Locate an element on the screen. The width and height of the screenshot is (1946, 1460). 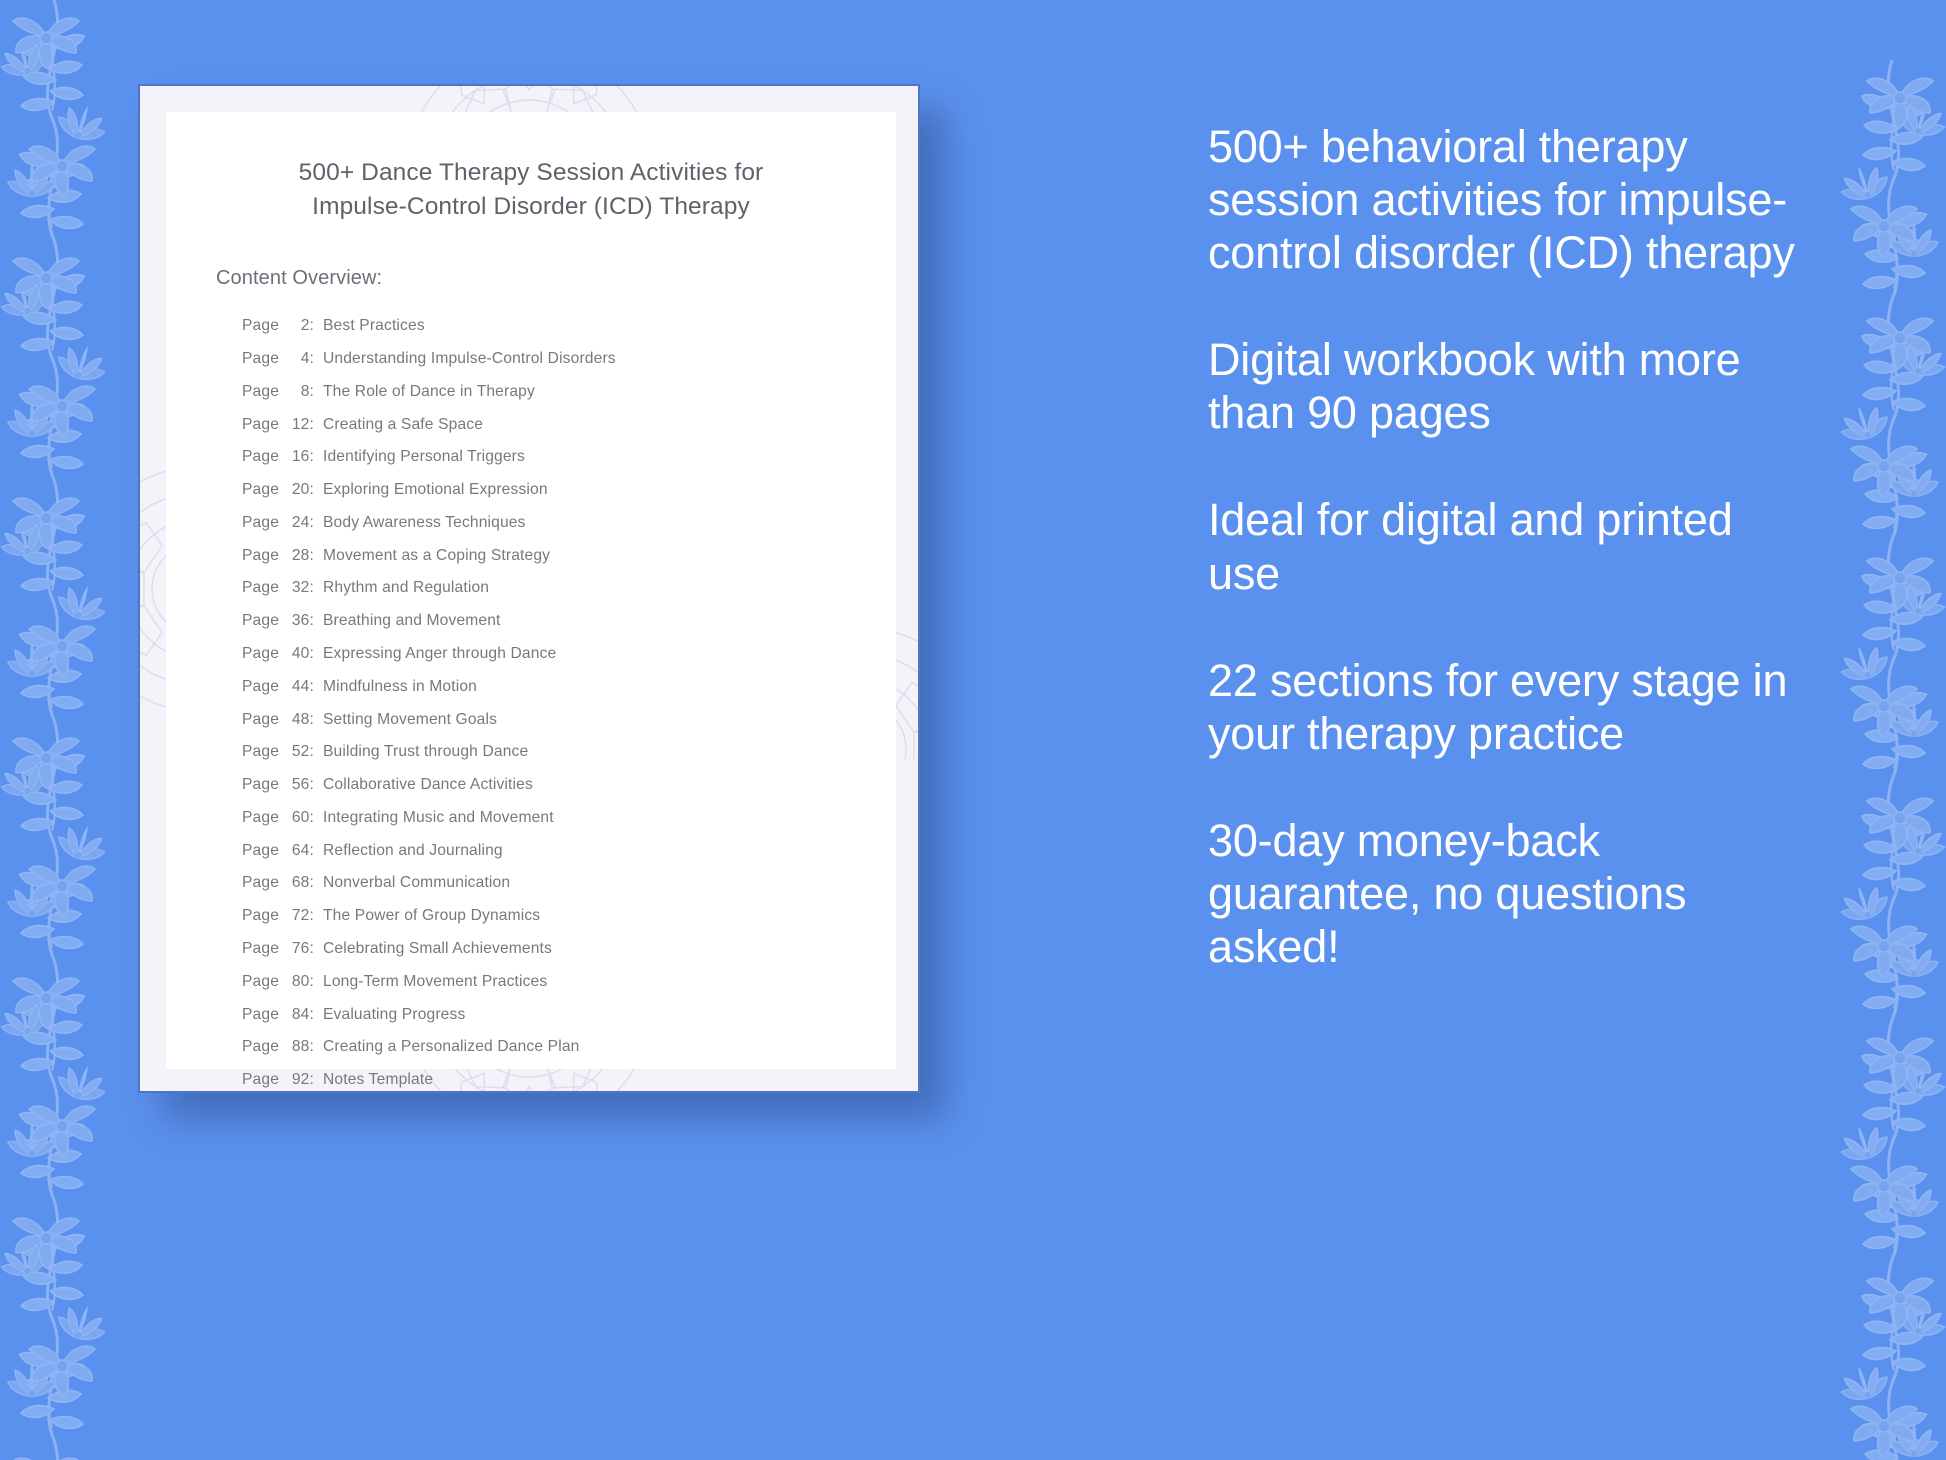
content-overview-label: Content Overview: is located at coordinates (299, 277).